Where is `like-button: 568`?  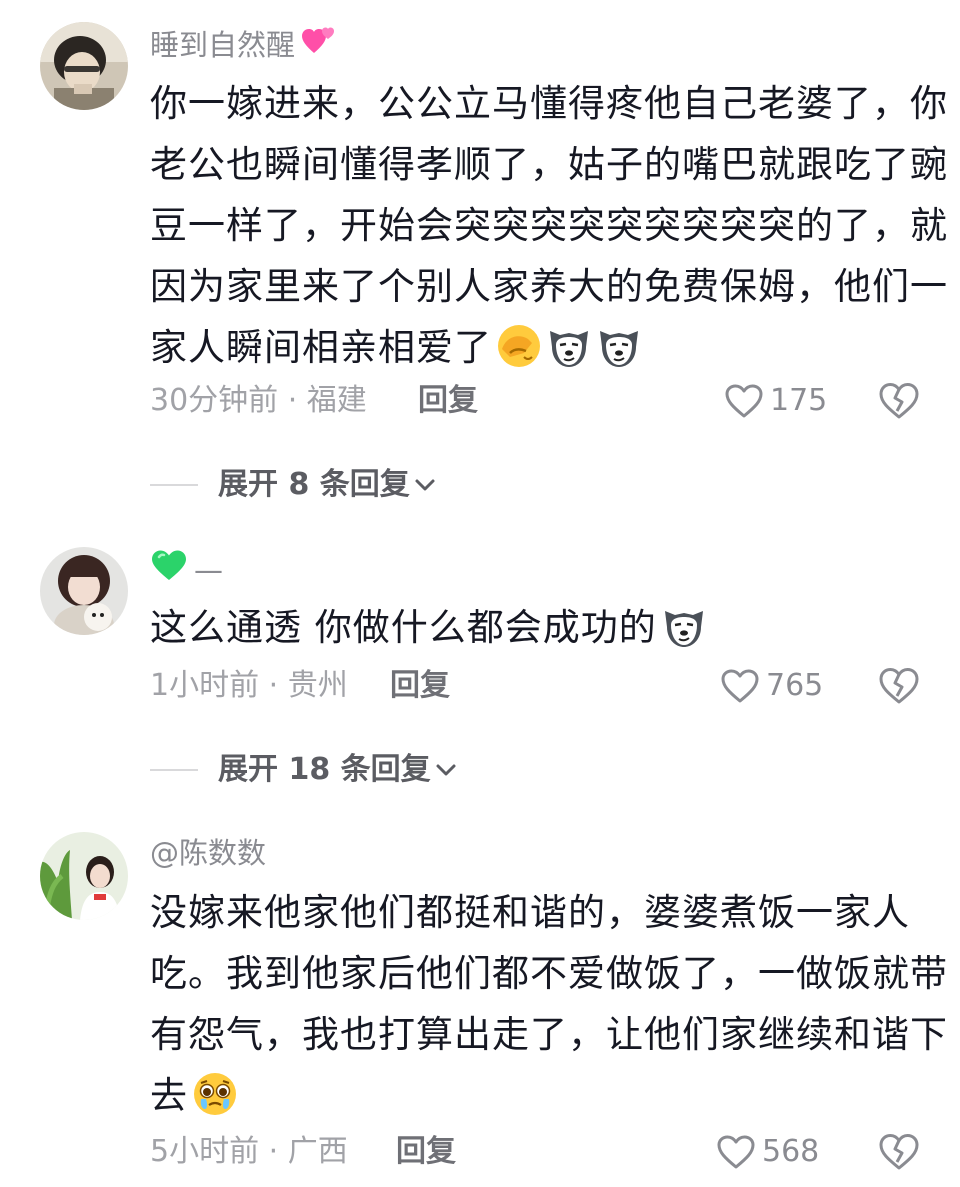
like-button: 568 is located at coordinates (767, 1152).